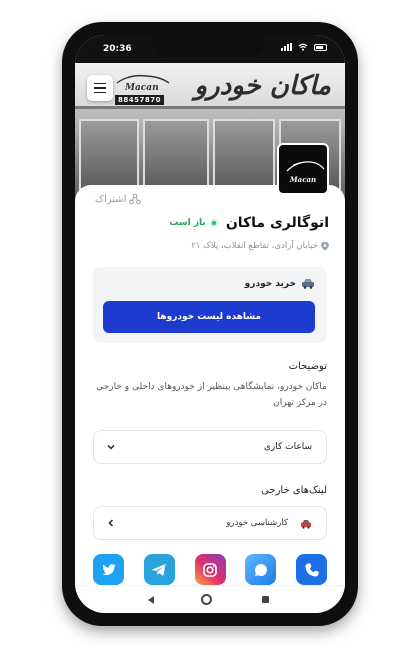 This screenshot has width=420, height=670. I want to click on address: خیابان آزادی، تقاطع انقلاب، پلاک ۲۱, so click(260, 246).